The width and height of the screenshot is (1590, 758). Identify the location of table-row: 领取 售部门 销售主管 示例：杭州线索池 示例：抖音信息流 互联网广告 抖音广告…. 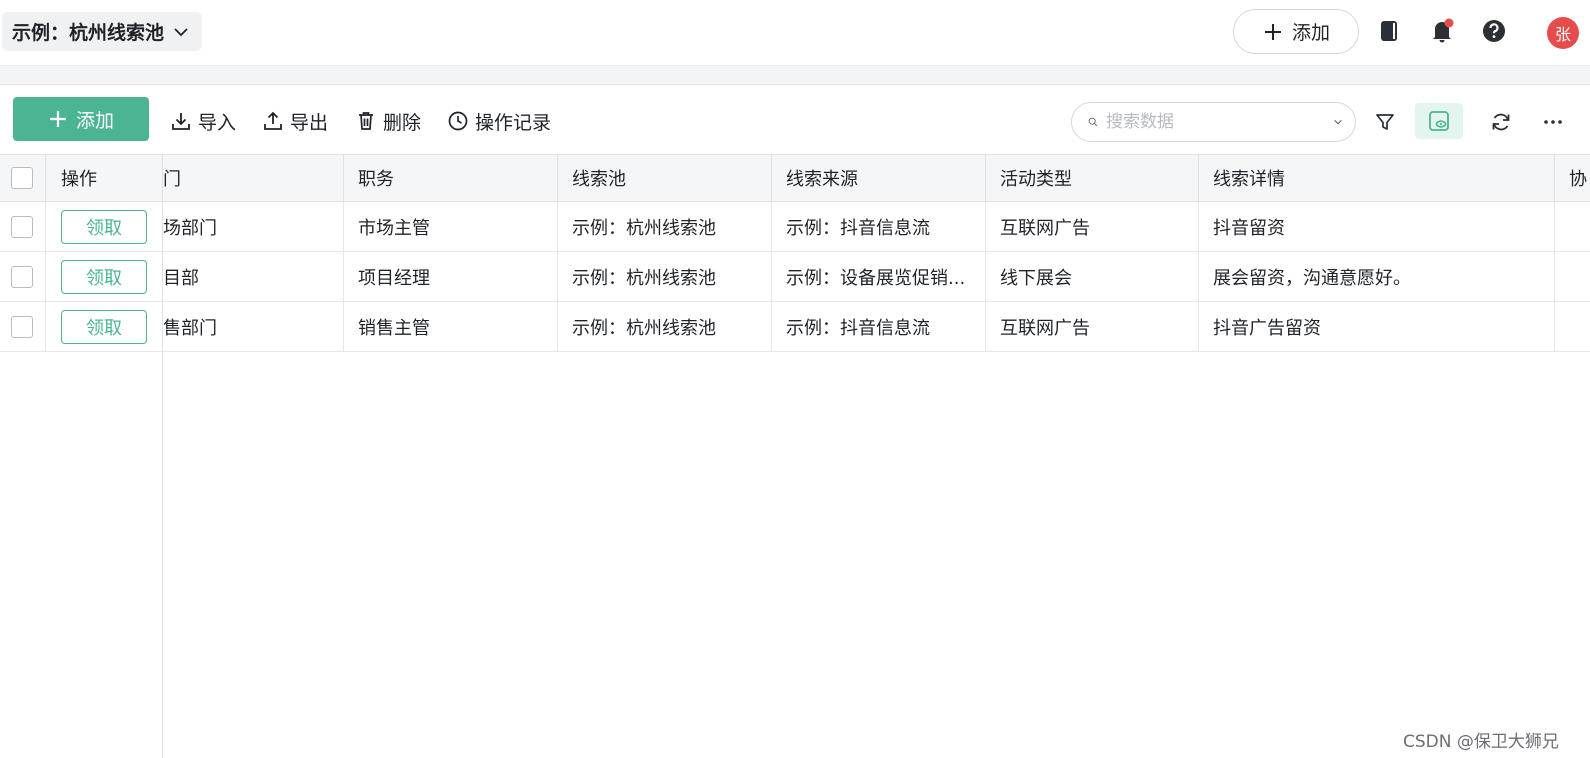
(795, 327).